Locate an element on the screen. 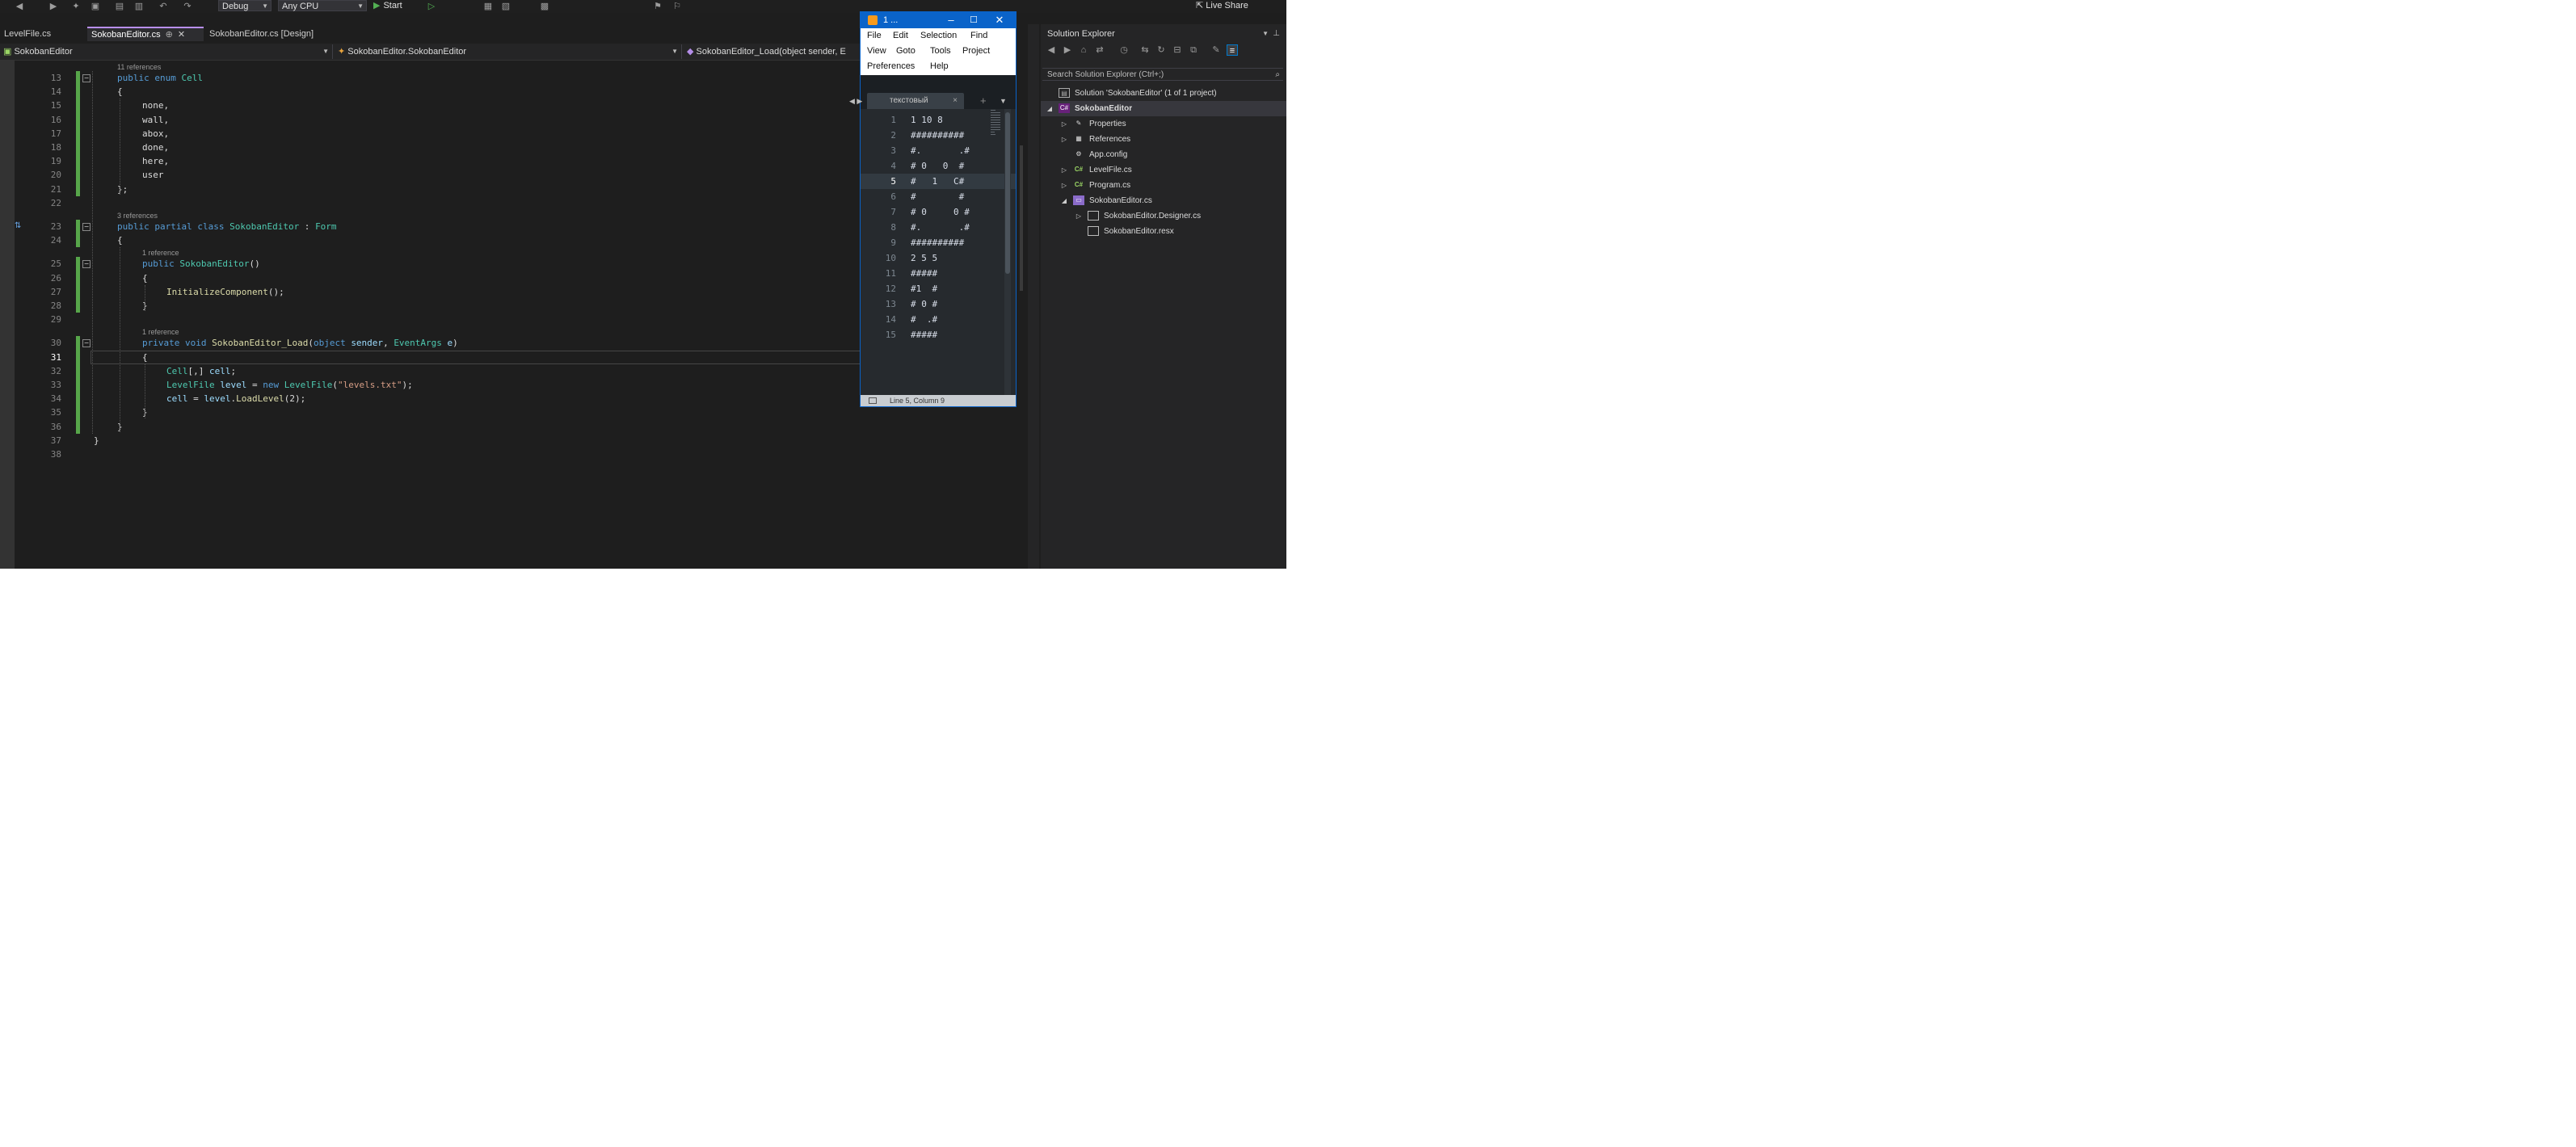 Image resolution: width=2576 pixels, height=1147 pixels. menu-help: Help is located at coordinates (939, 66).